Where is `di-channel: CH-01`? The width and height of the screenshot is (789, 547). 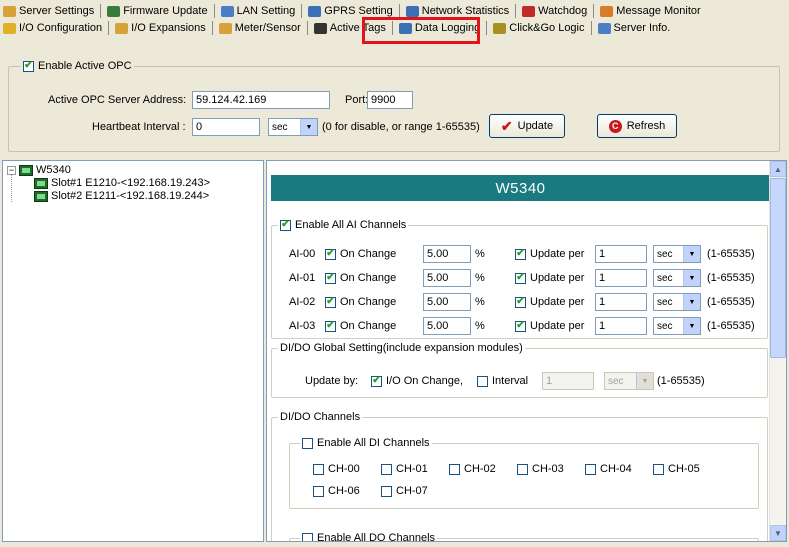
di-channel: CH-01 is located at coordinates (404, 469).